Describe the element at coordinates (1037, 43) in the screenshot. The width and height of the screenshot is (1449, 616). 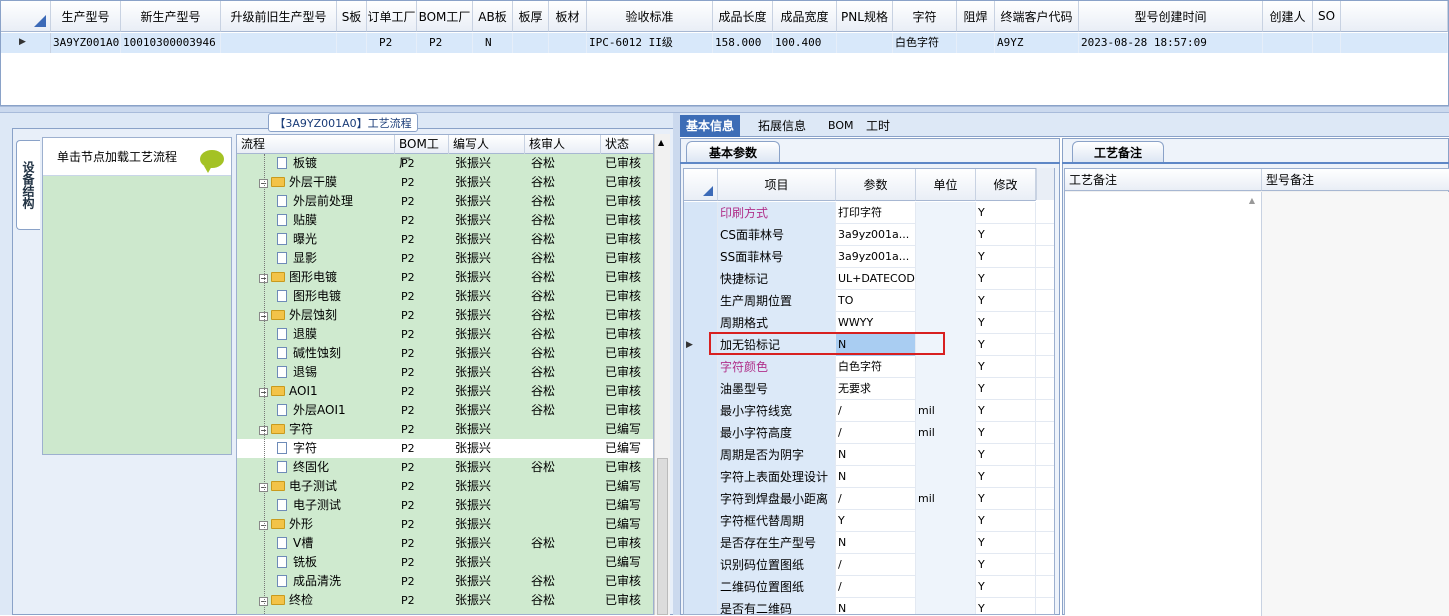
I see `cell-customer-code: A9YZ` at that location.